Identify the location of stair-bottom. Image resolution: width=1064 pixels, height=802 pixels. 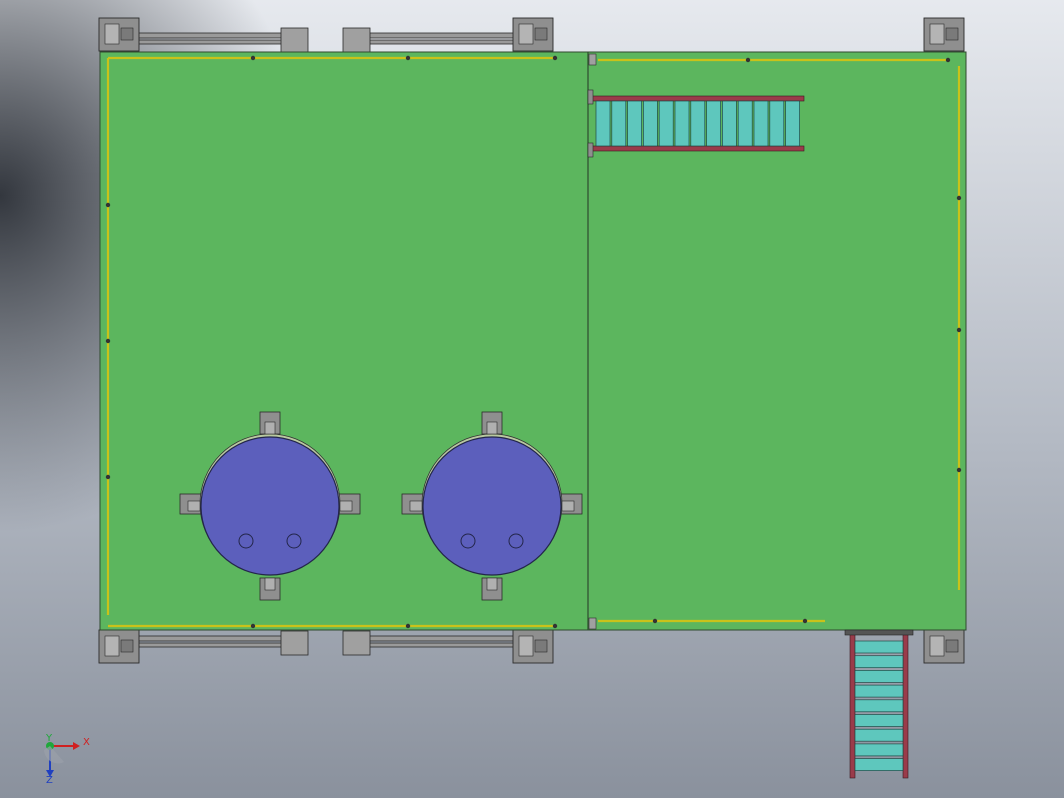
(879, 704).